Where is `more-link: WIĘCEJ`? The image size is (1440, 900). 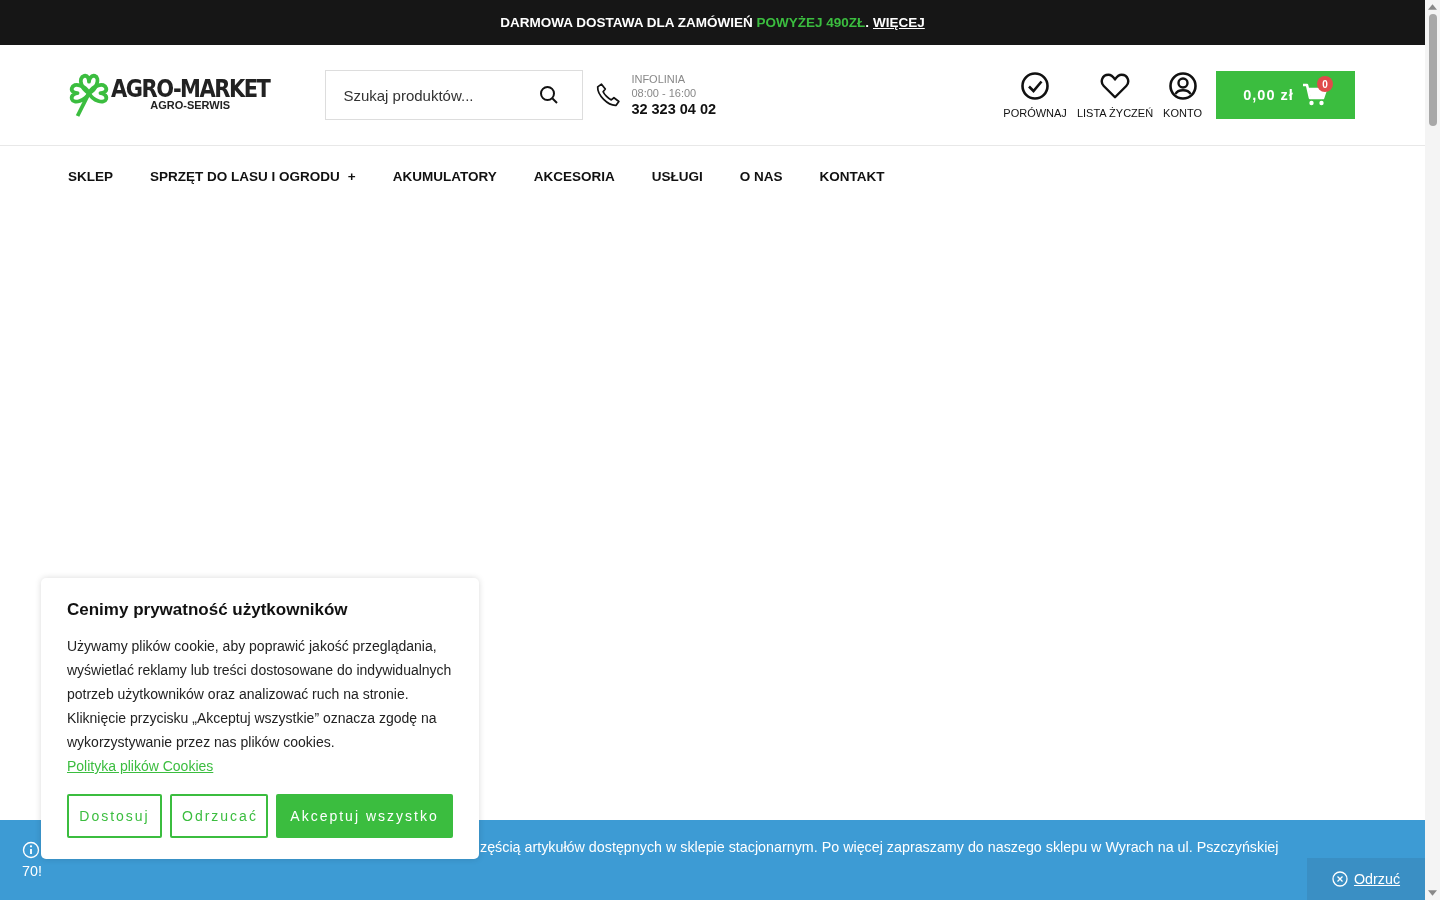
more-link: WIĘCEJ is located at coordinates (899, 22).